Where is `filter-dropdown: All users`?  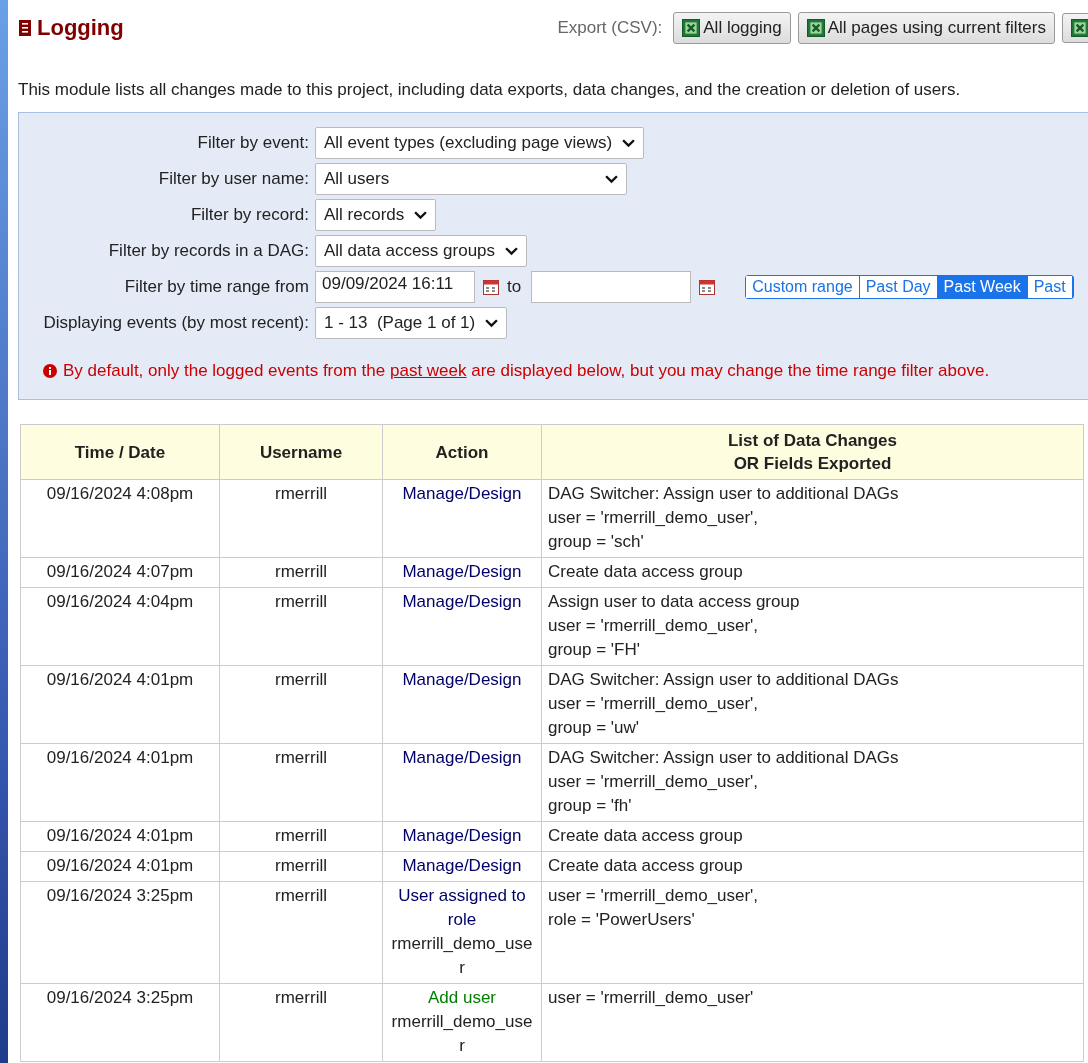
filter-dropdown: All users is located at coordinates (471, 179).